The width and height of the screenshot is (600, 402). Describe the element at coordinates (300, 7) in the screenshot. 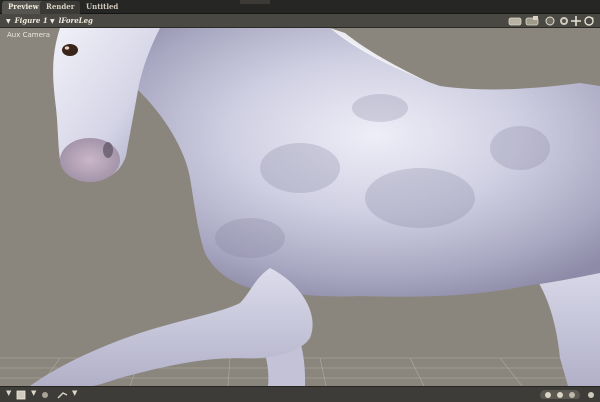

I see `document-tab-bar: Preview Render Untitled` at that location.